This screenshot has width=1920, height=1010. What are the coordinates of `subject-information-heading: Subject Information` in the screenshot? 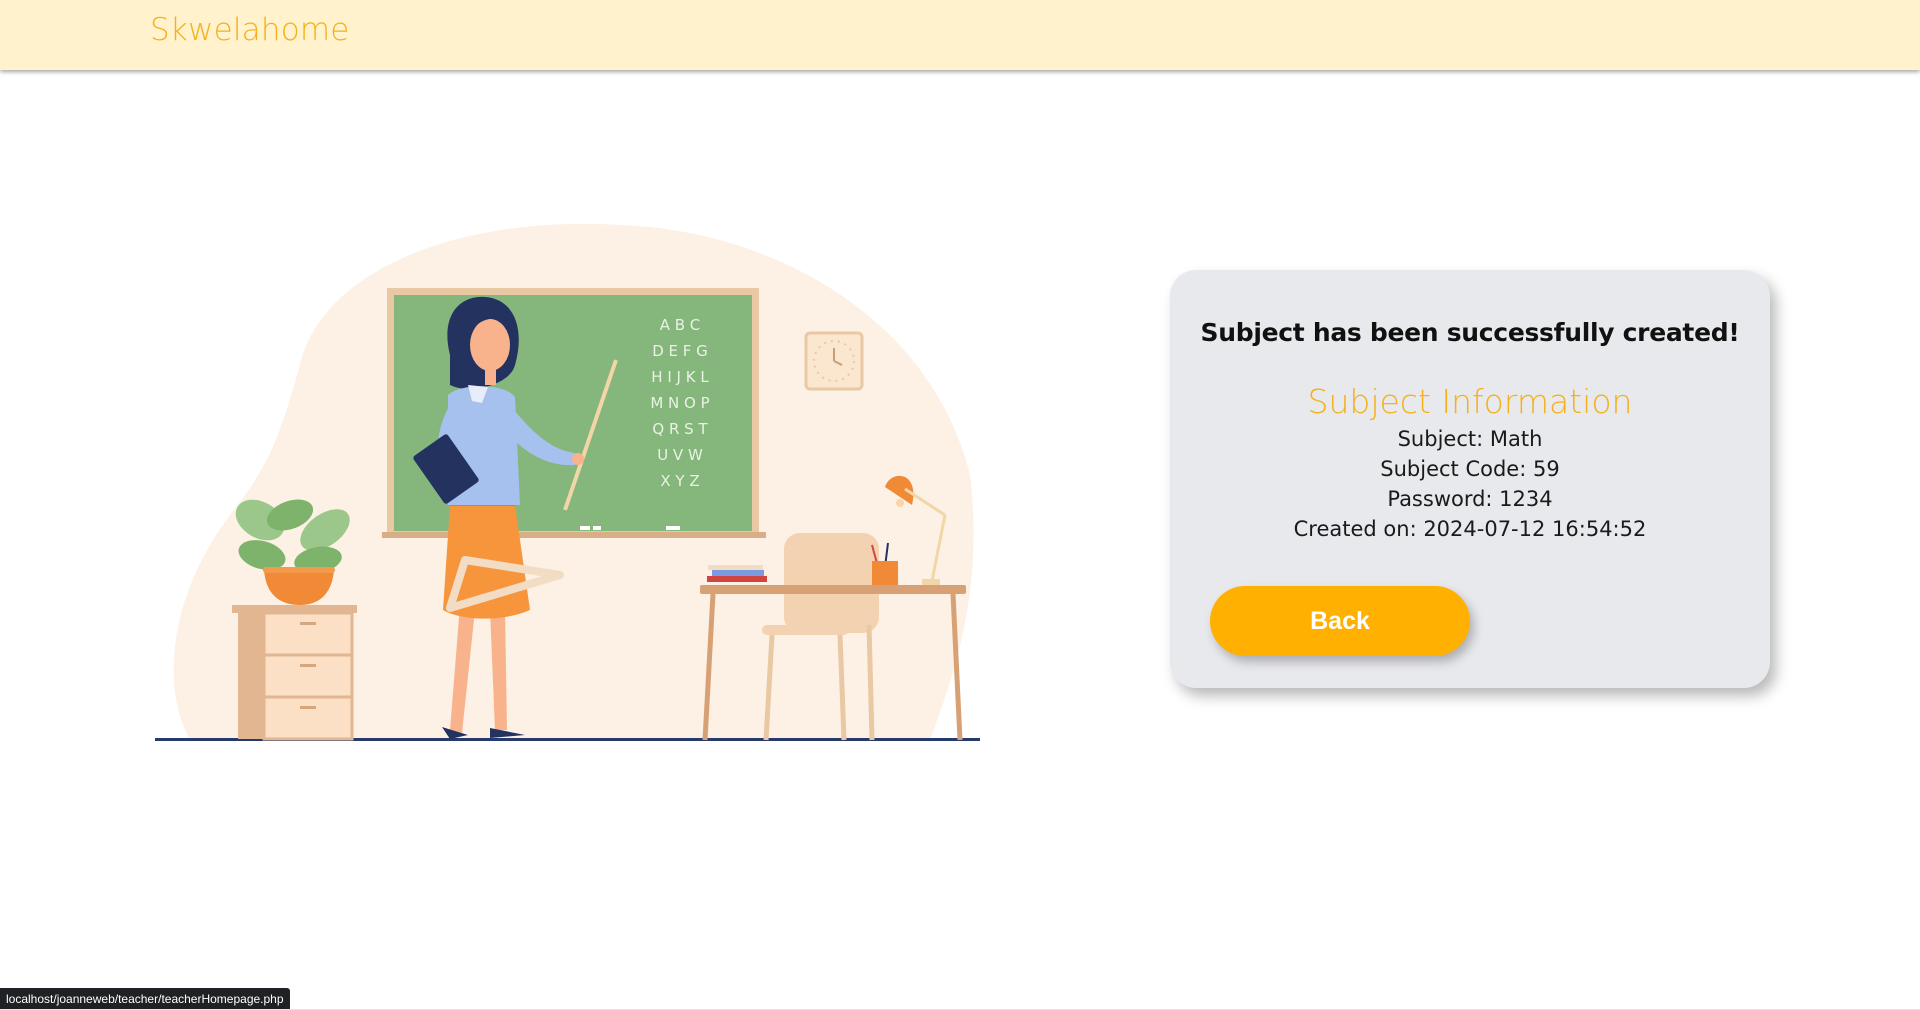 It's located at (1470, 401).